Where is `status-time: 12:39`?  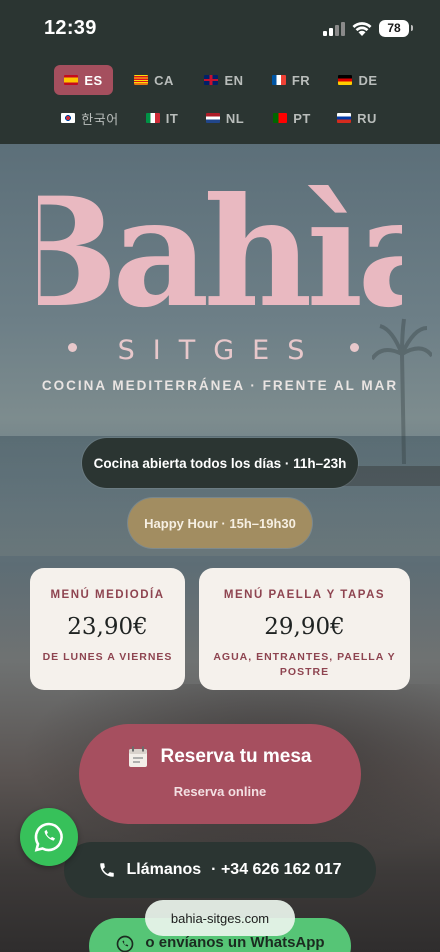 status-time: 12:39 is located at coordinates (70, 28).